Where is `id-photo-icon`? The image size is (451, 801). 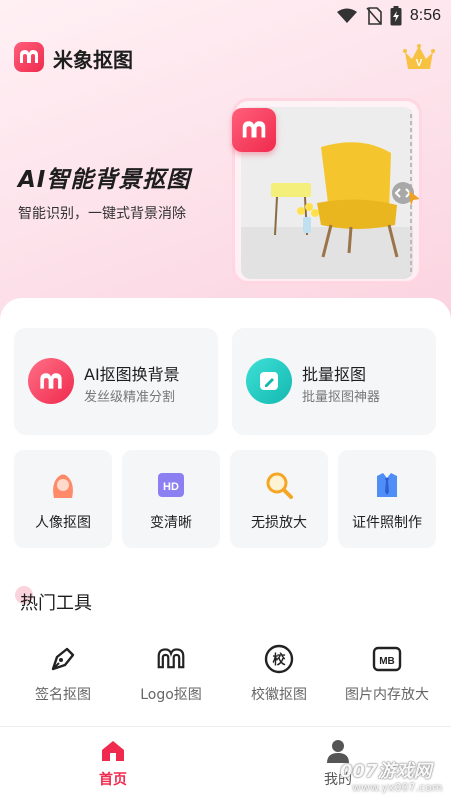
id-photo-icon is located at coordinates (387, 485).